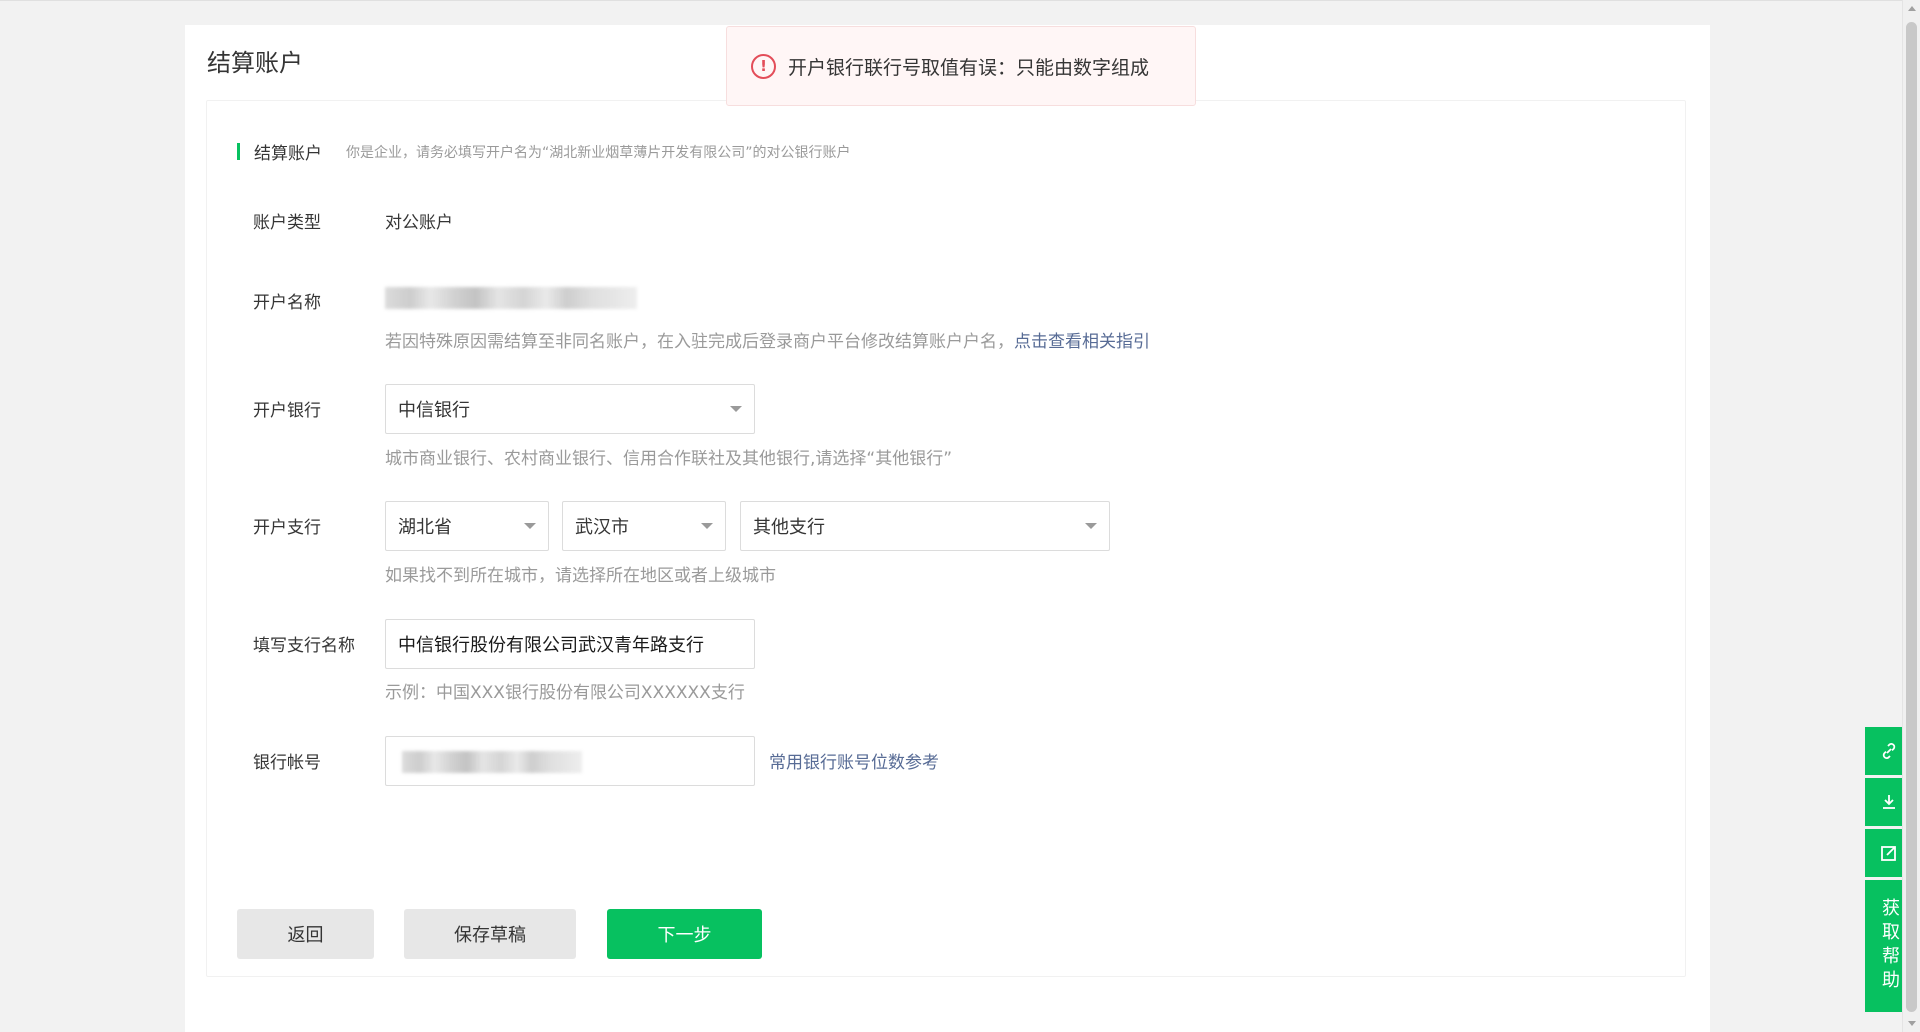 The height and width of the screenshot is (1032, 1920). I want to click on bank-account-label: 银行帐号, so click(287, 763).